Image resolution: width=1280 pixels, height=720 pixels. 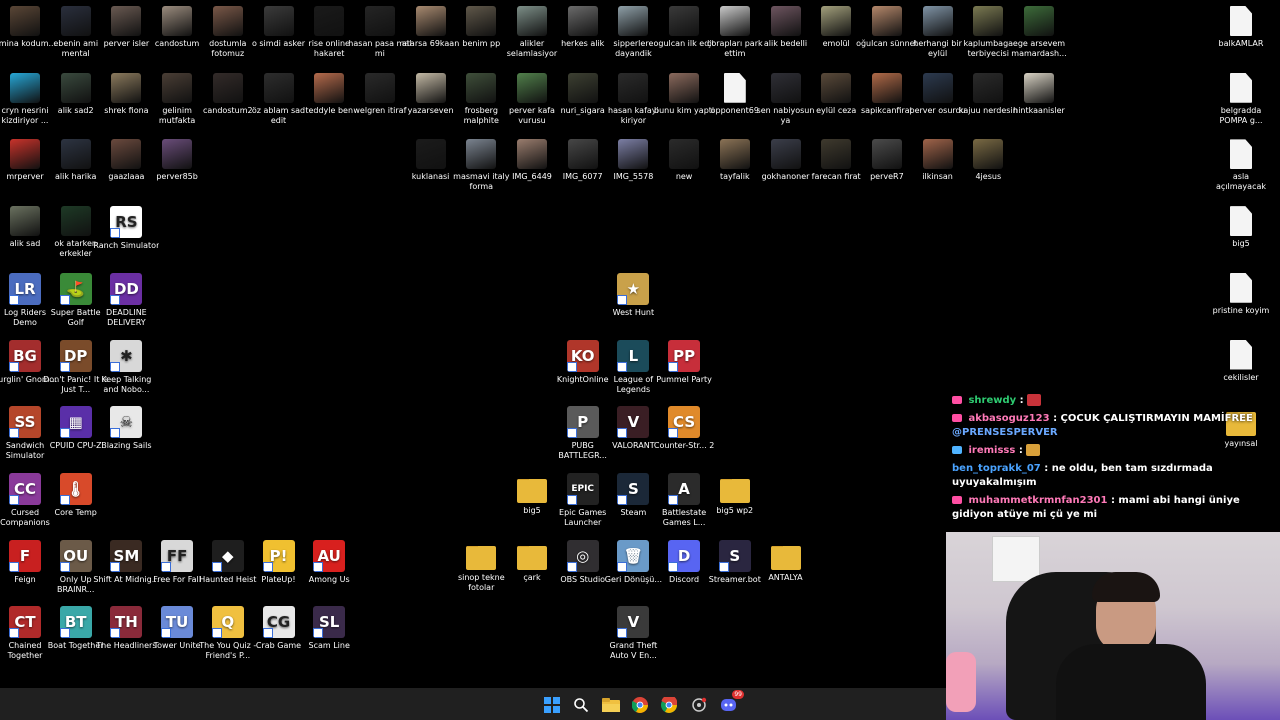 What do you see at coordinates (532, 32) in the screenshot?
I see `desktop-icon: alikler selamlasiyor` at bounding box center [532, 32].